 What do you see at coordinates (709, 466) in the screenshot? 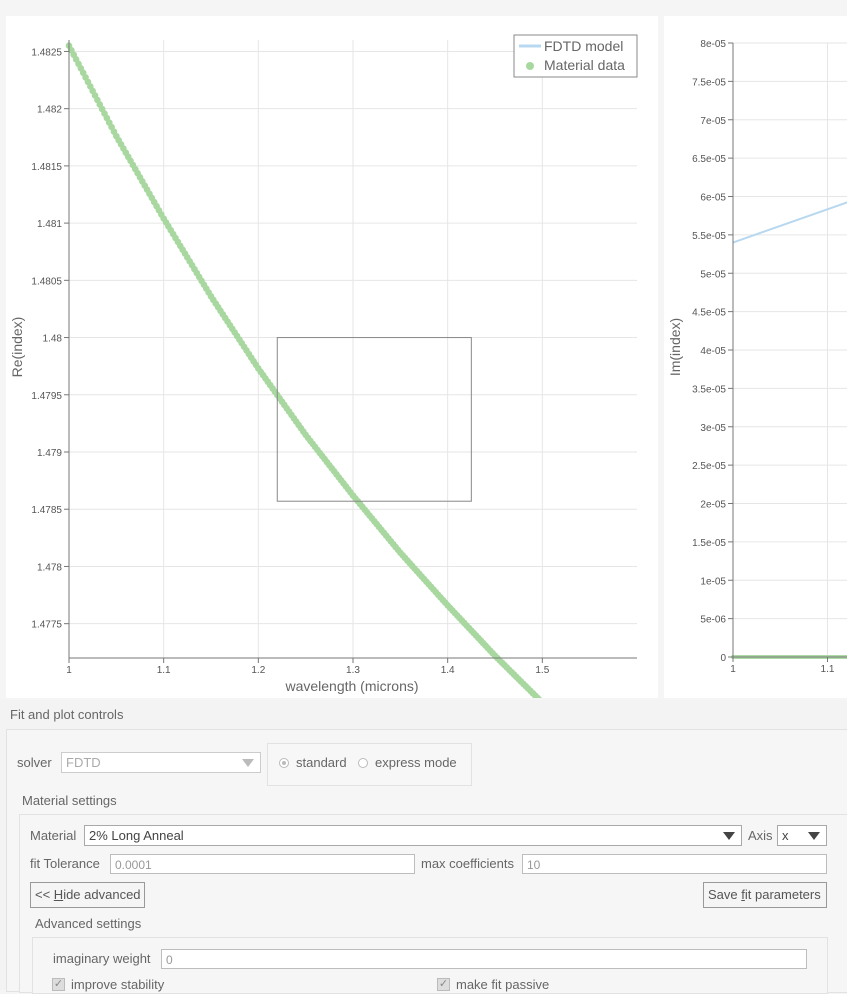
I see `y-tick-label: 2.5e-05` at bounding box center [709, 466].